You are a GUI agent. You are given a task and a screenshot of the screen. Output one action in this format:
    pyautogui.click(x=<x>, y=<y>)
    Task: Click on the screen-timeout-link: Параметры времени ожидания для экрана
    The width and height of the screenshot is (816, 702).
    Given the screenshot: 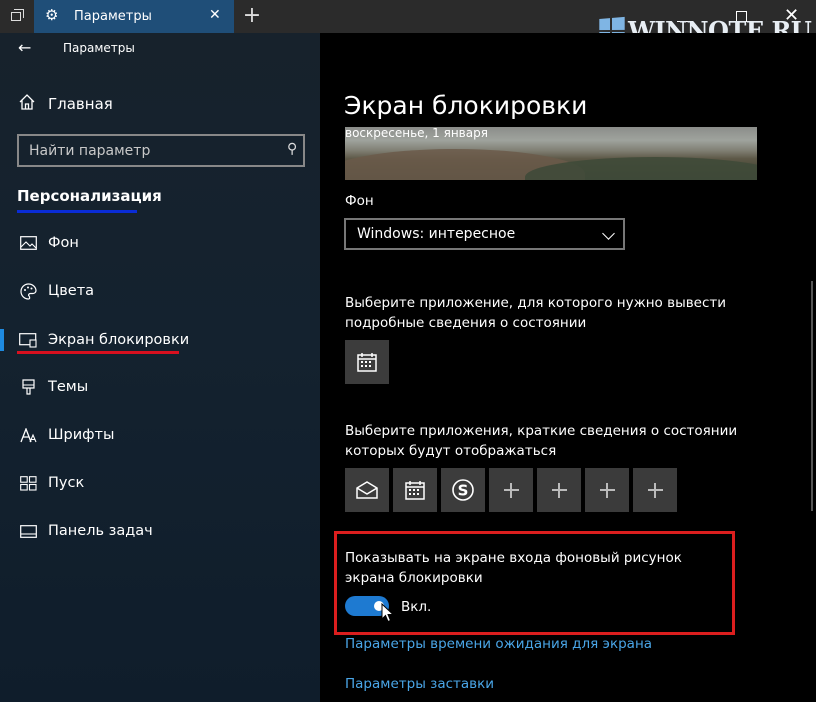 What is the action you would take?
    pyautogui.click(x=498, y=644)
    